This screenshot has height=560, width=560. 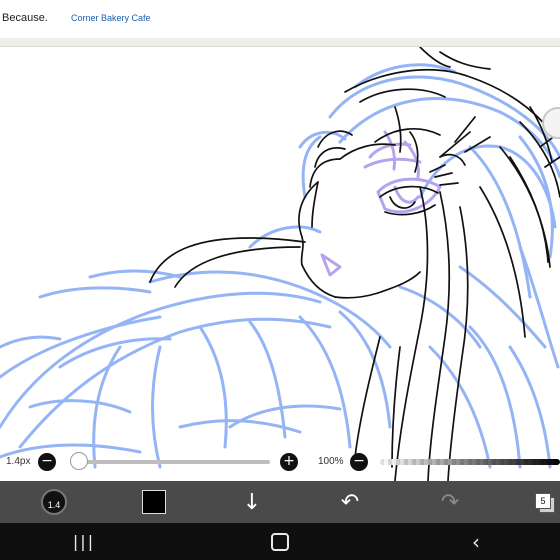 I want to click on home-button, so click(x=280, y=541).